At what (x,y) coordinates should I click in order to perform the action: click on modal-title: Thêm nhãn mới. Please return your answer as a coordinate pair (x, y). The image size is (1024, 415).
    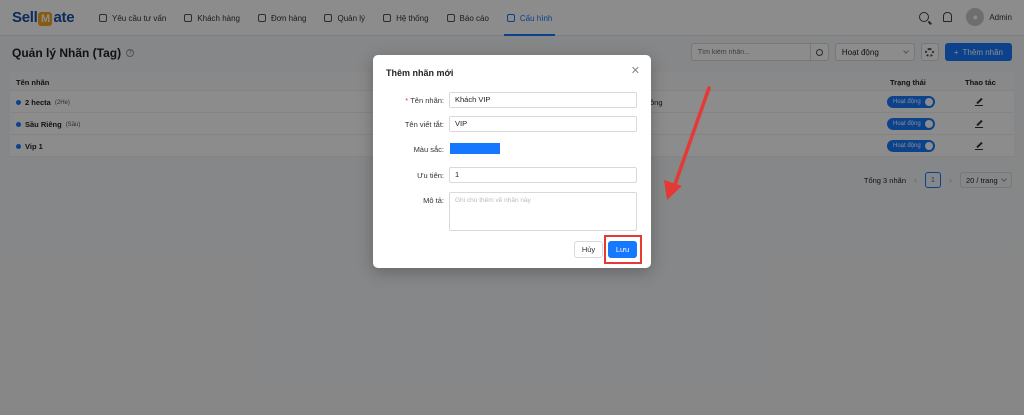
    Looking at the image, I should click on (420, 73).